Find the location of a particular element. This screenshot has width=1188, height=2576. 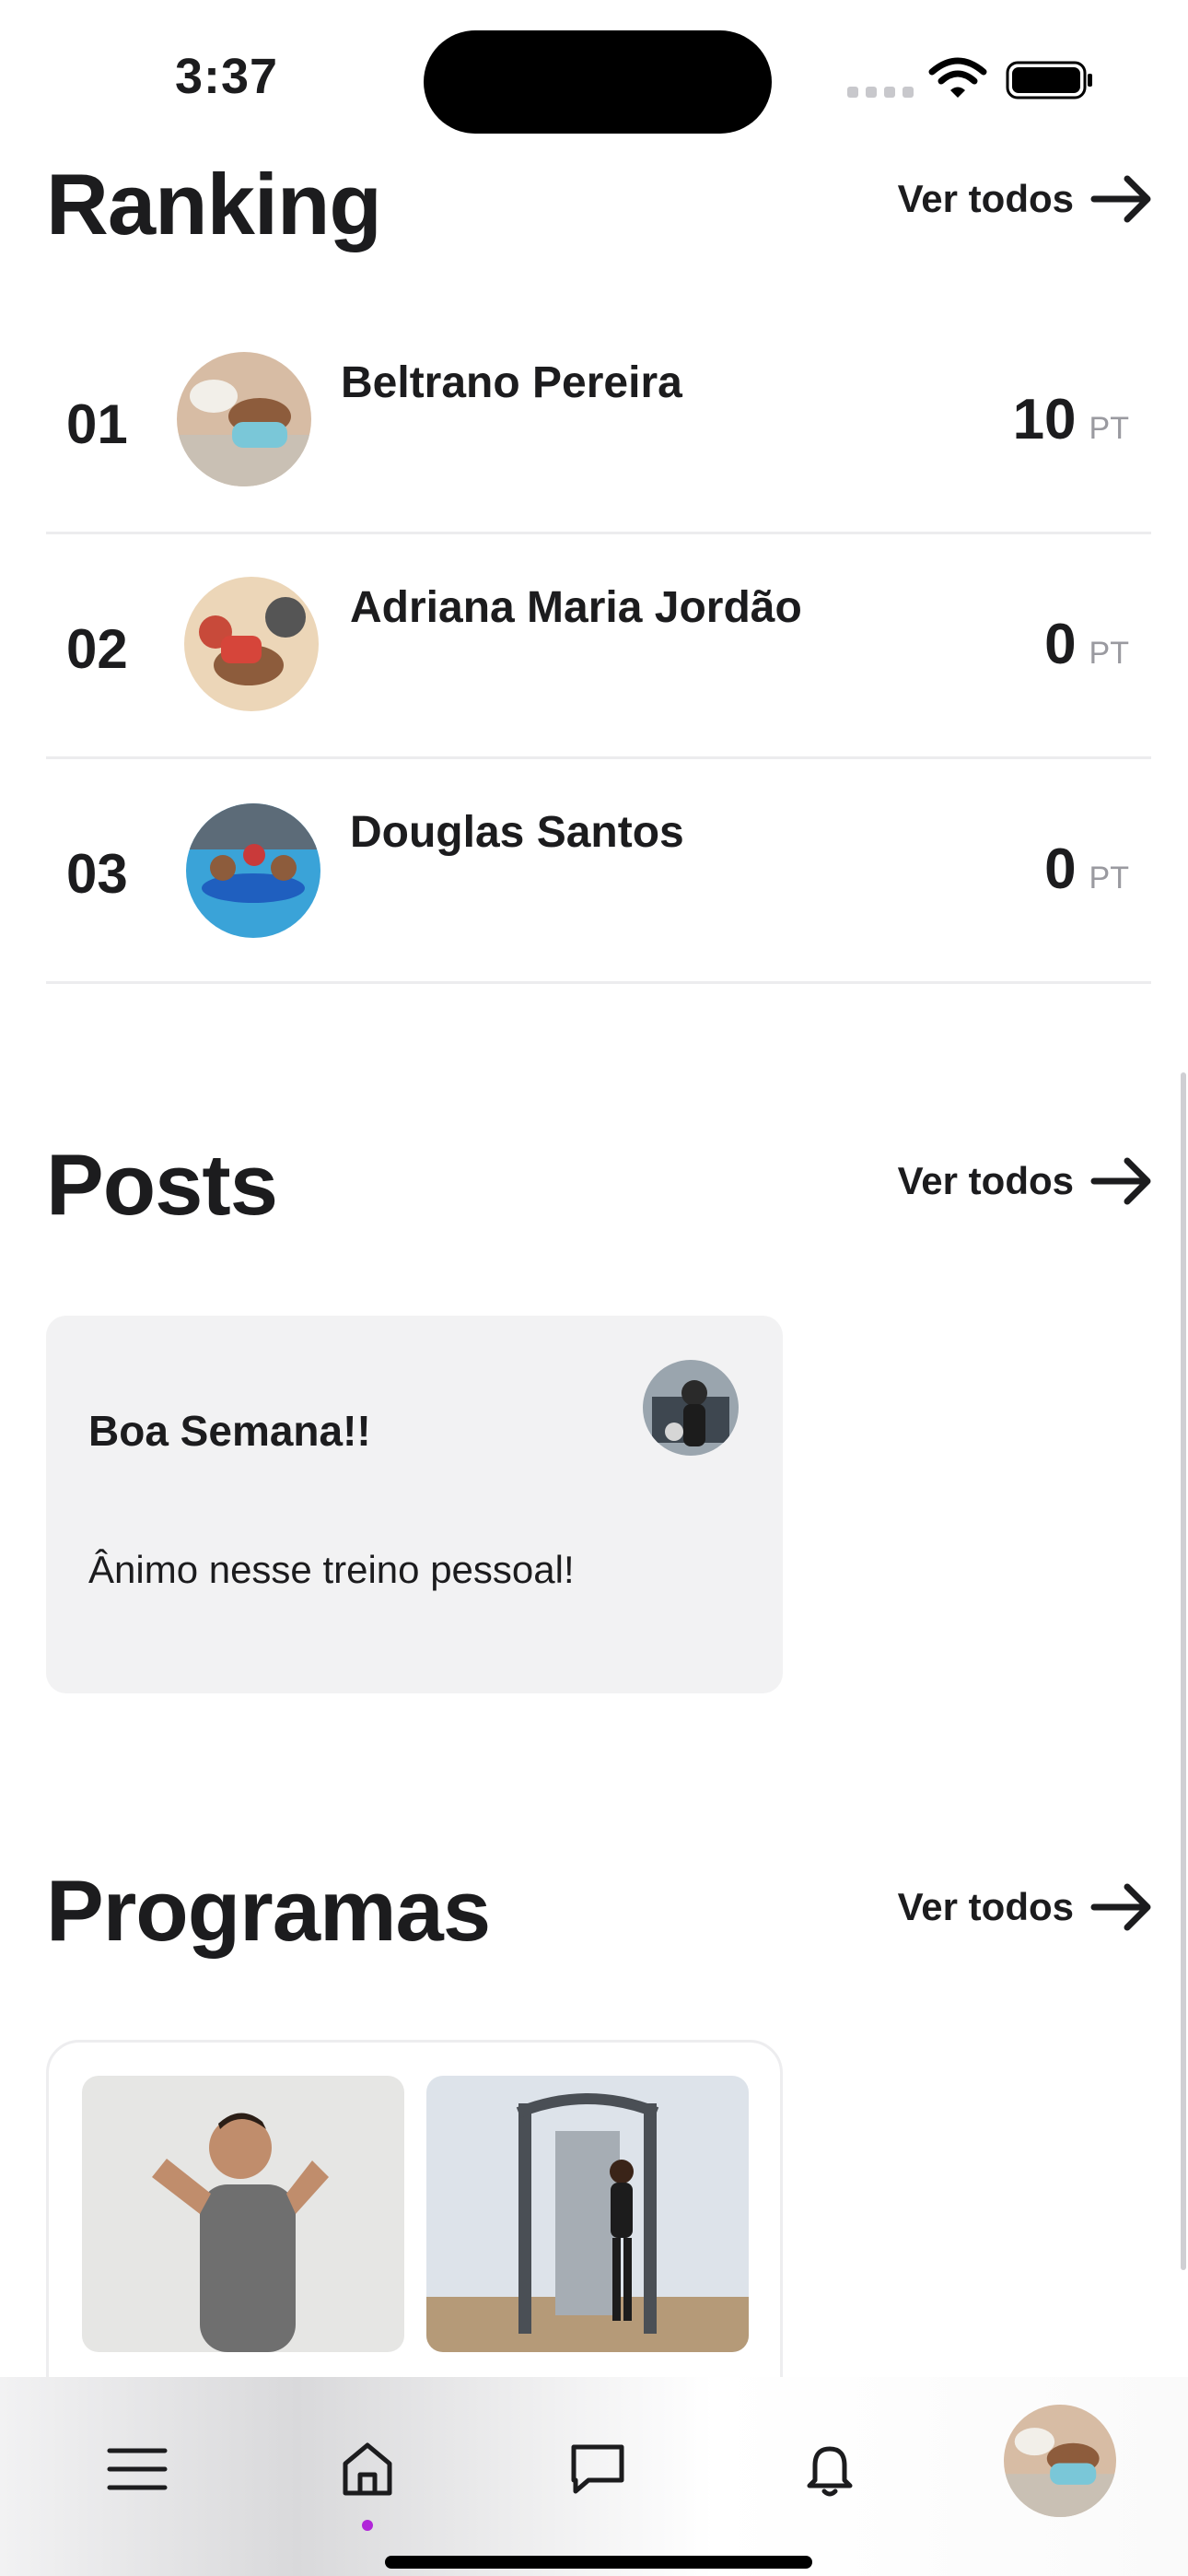

posts-see-all-link: Ver todos is located at coordinates (1026, 1181).